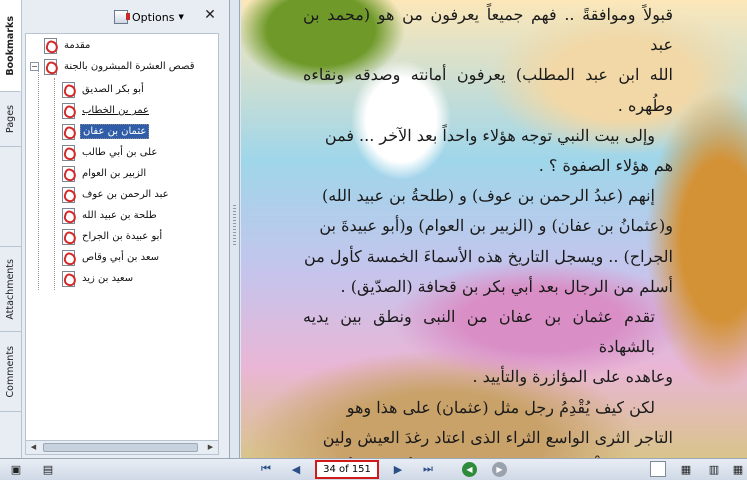 This screenshot has width=747, height=480. What do you see at coordinates (210, 15) in the screenshot?
I see `close-panel-button: ✕` at bounding box center [210, 15].